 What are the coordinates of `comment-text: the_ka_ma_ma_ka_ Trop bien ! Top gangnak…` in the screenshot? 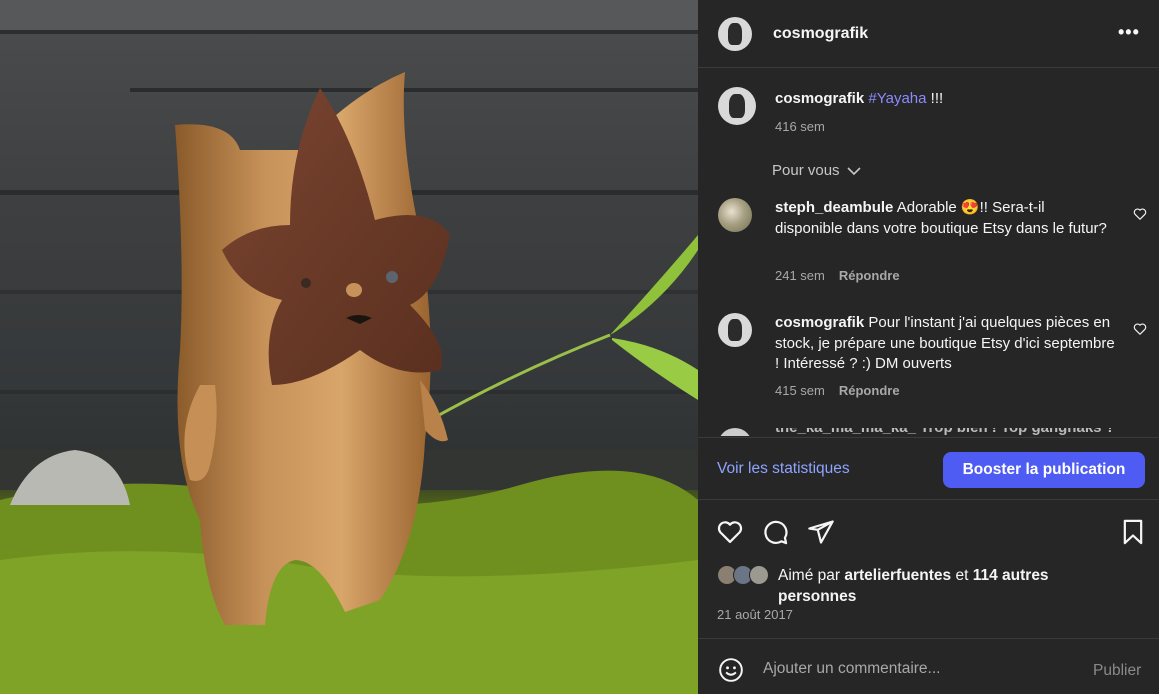 It's located at (951, 432).